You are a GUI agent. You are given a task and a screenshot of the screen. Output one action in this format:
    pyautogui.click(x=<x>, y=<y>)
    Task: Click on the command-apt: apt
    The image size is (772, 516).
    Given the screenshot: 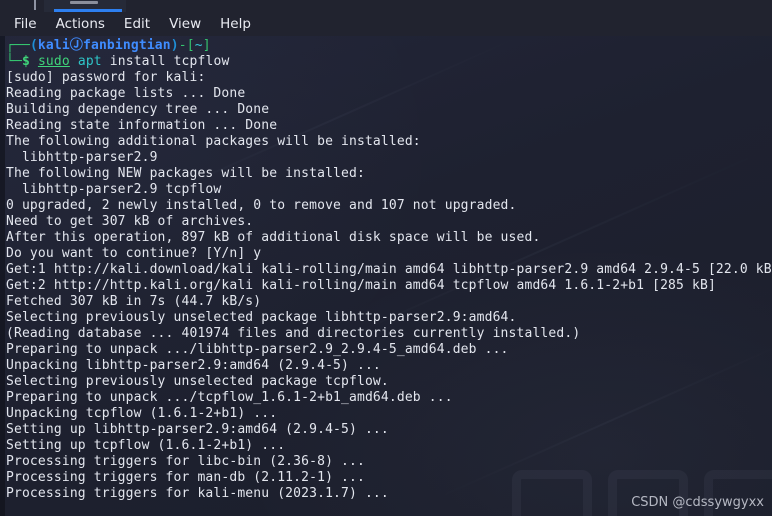 What is the action you would take?
    pyautogui.click(x=89, y=61)
    